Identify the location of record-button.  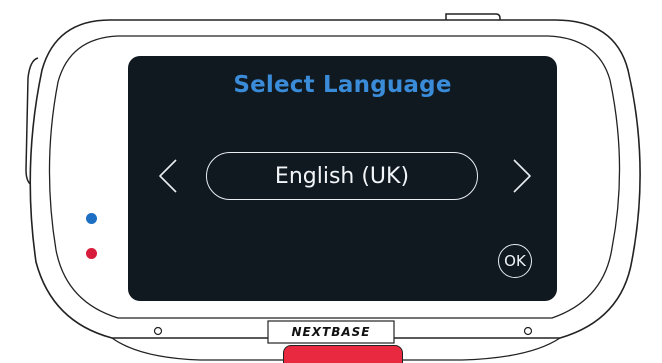
(343, 354).